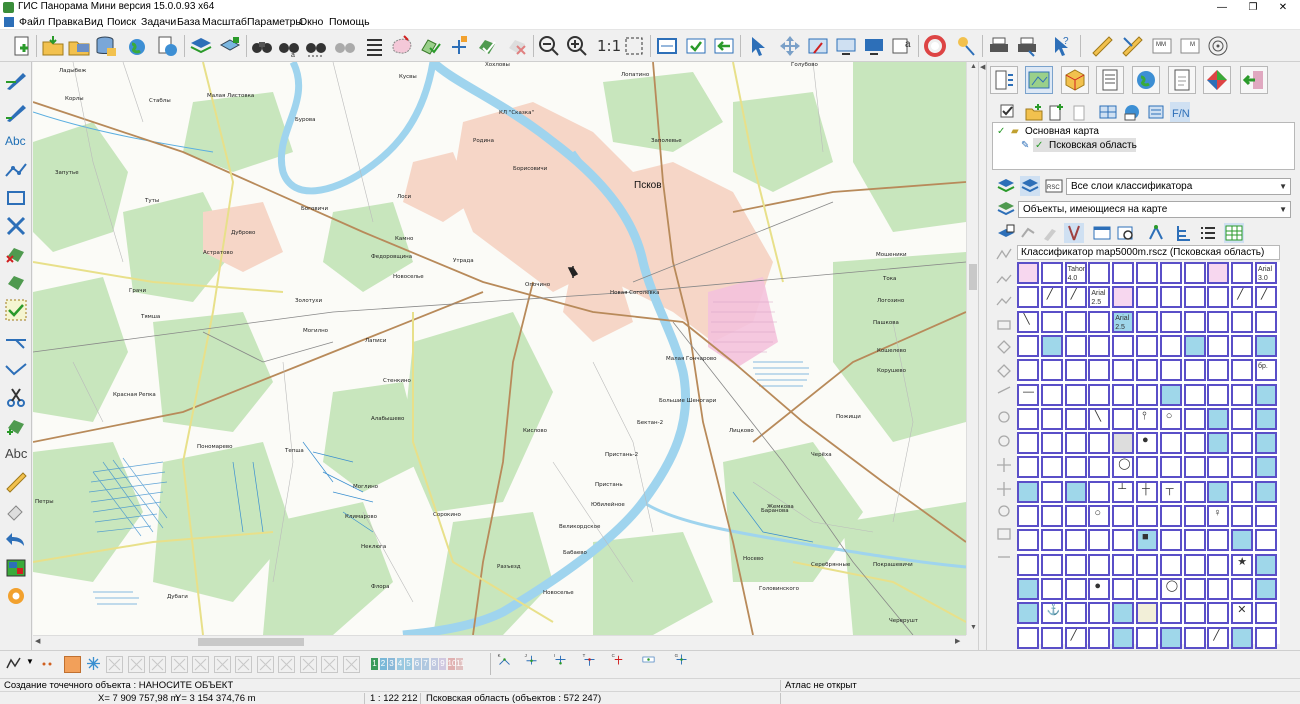 Image resolution: width=1300 pixels, height=704 pixels. I want to click on map-horizontal-scrollbar: ◀ ▶, so click(499, 641).